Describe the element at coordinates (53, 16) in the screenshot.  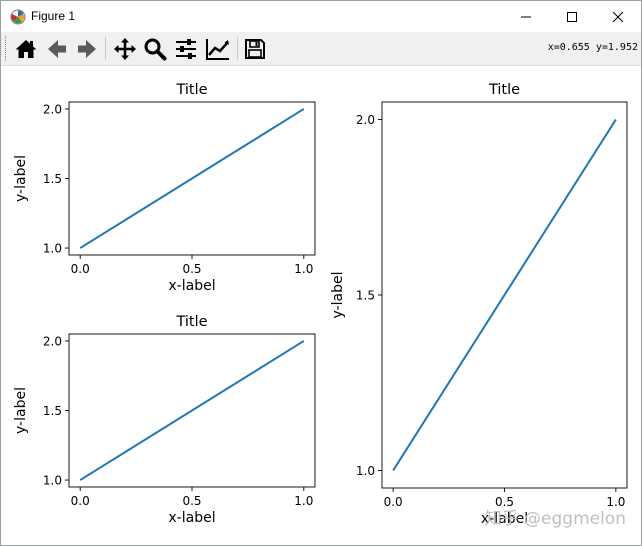
I see `window-title: Figure 1` at that location.